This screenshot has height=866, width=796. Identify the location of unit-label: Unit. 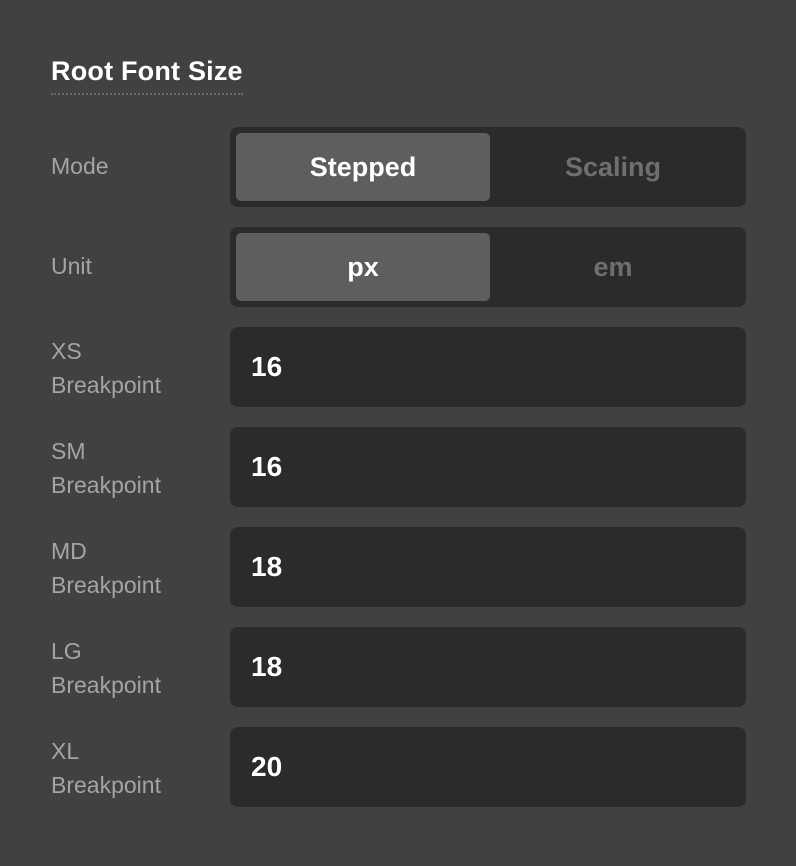
(71, 266).